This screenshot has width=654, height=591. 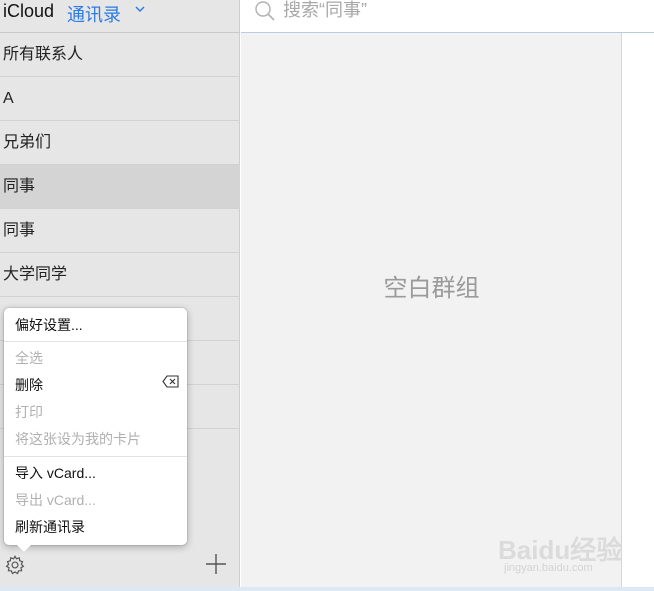 What do you see at coordinates (120, 231) in the screenshot?
I see `group-item-colleagues: 同事` at bounding box center [120, 231].